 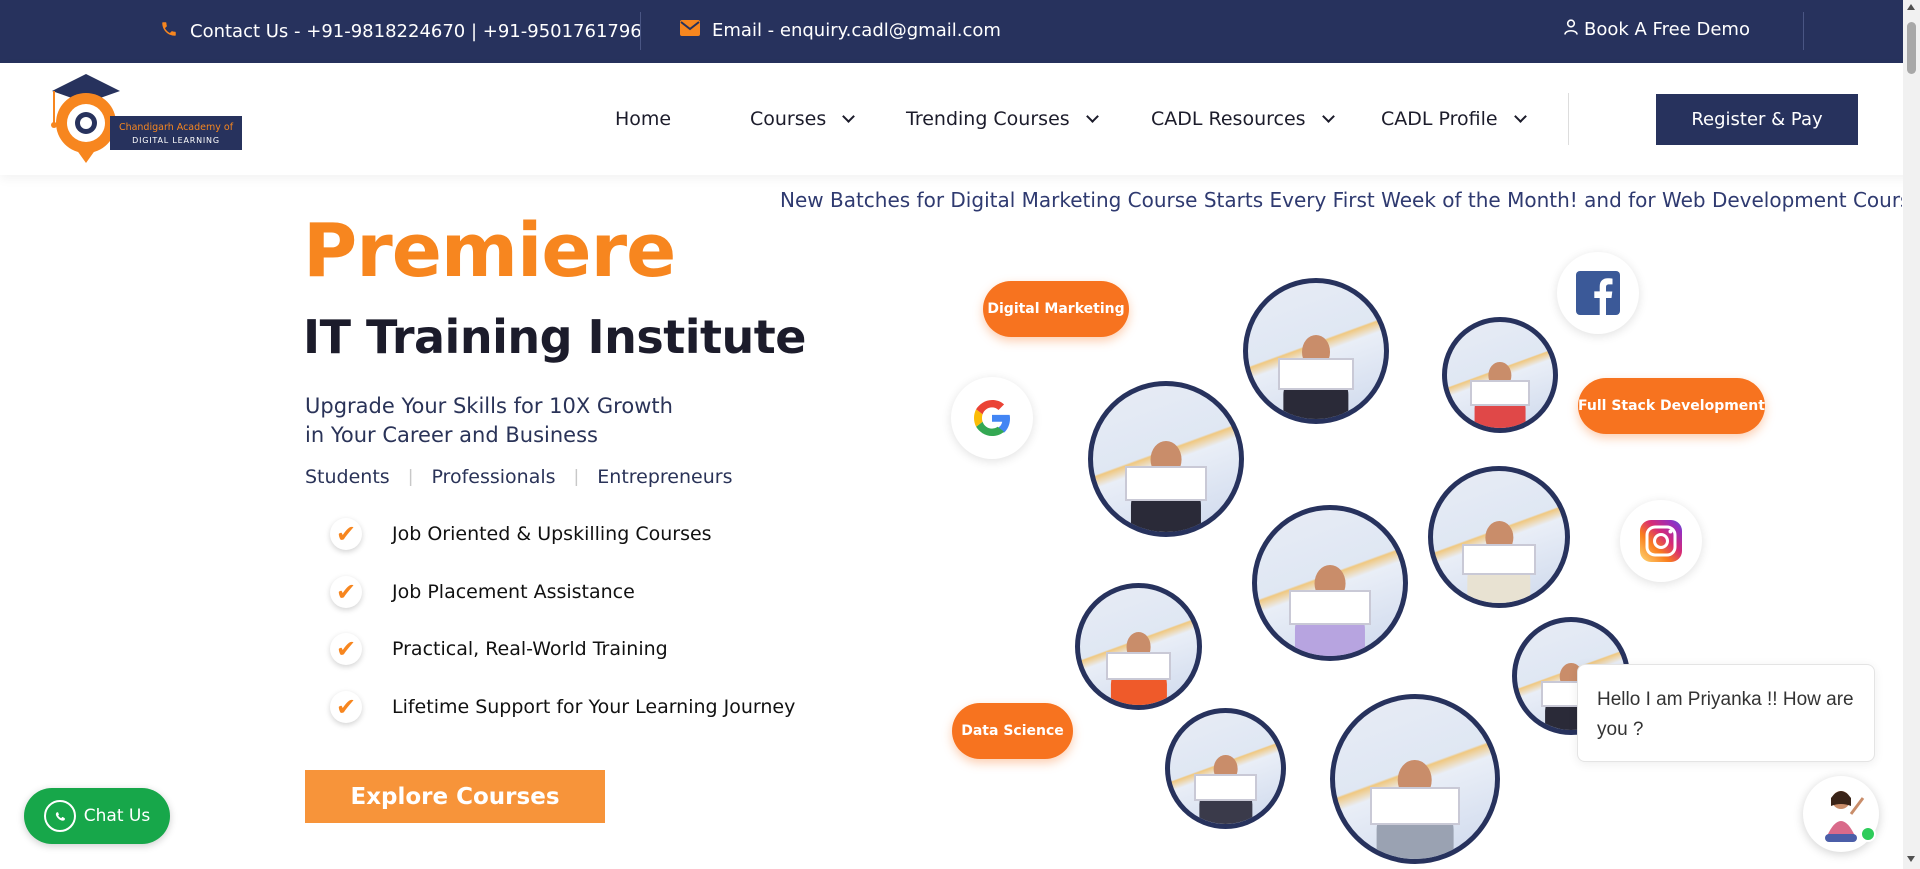 I want to click on audience-entrepreneurs: Entrepreneurs, so click(x=665, y=477).